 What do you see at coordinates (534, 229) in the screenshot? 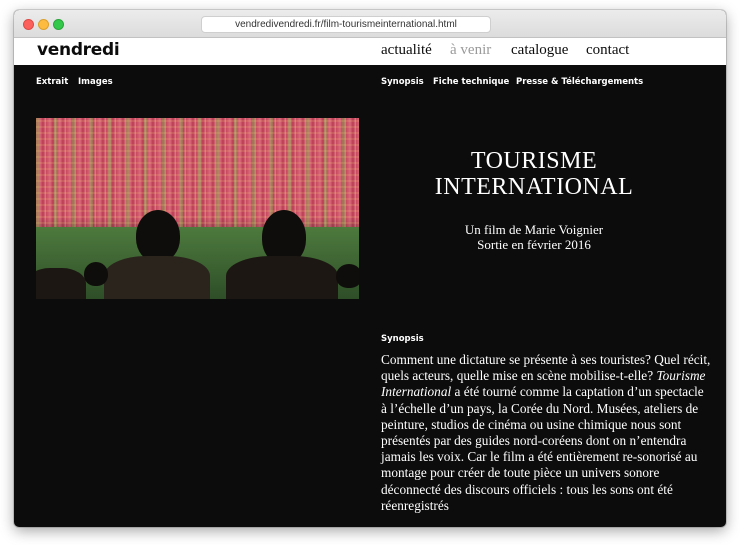
I see `film-director: Un film de Marie Voignier` at bounding box center [534, 229].